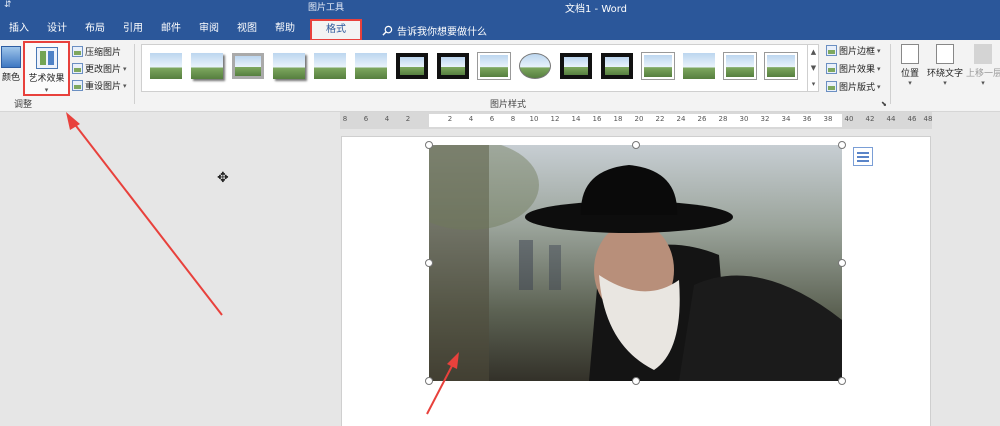  Describe the element at coordinates (639, 119) in the screenshot. I see `ruler-tick: 20` at that location.